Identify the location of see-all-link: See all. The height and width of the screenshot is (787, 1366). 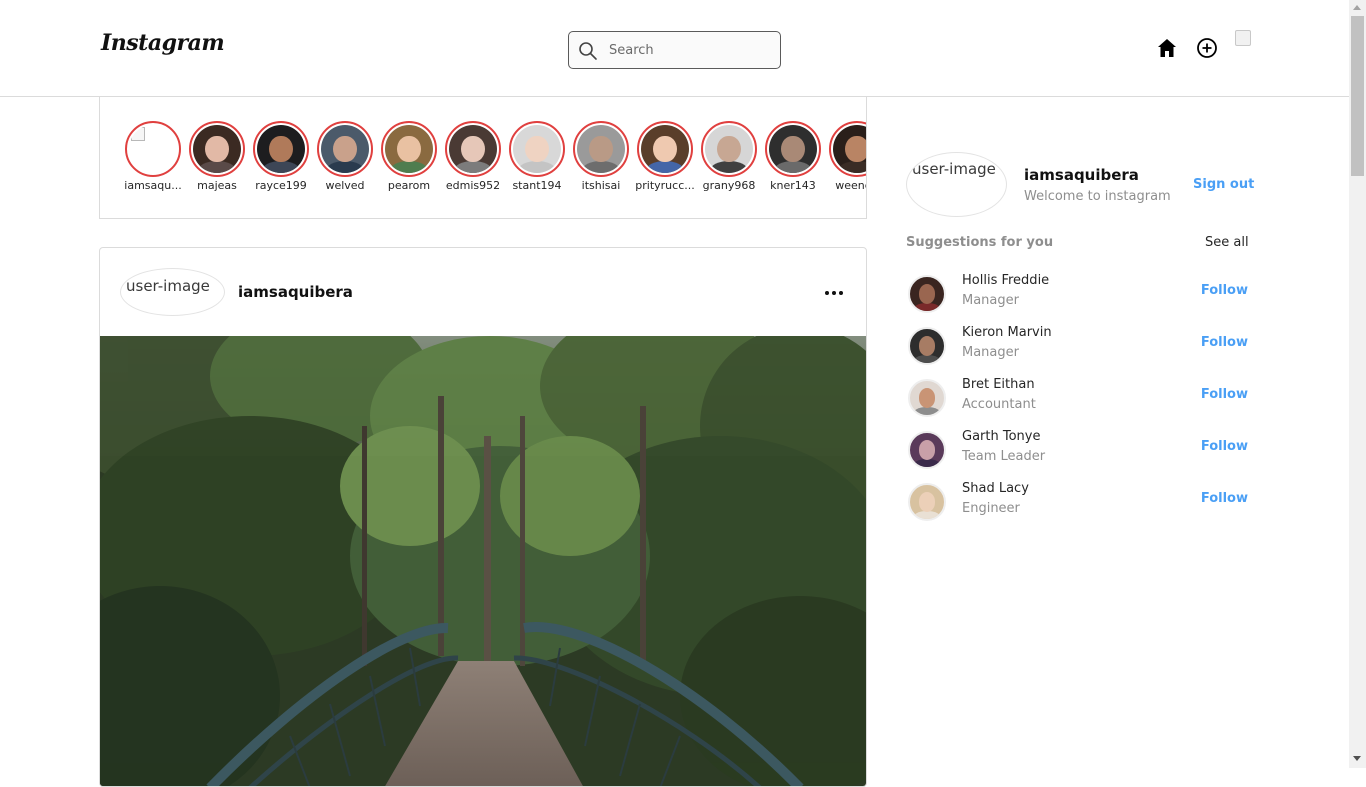
(1227, 242).